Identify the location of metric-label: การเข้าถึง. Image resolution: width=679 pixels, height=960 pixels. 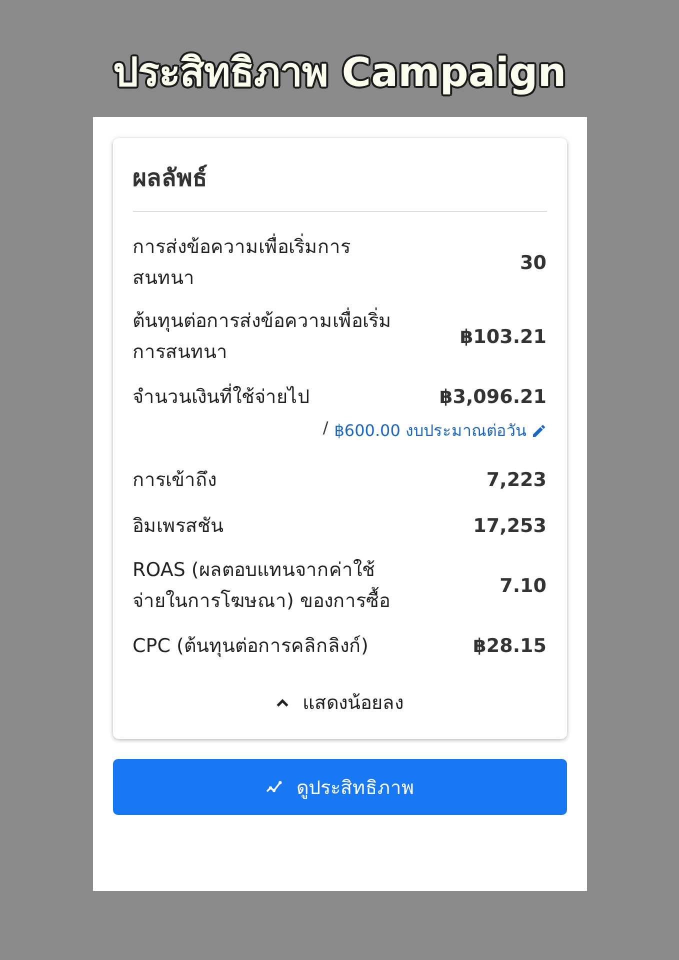
(175, 480).